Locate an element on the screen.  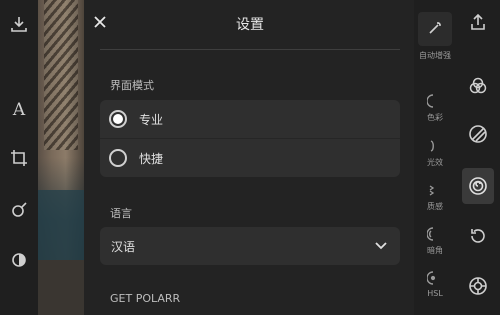
tool-hsl: HSL is located at coordinates (435, 284).